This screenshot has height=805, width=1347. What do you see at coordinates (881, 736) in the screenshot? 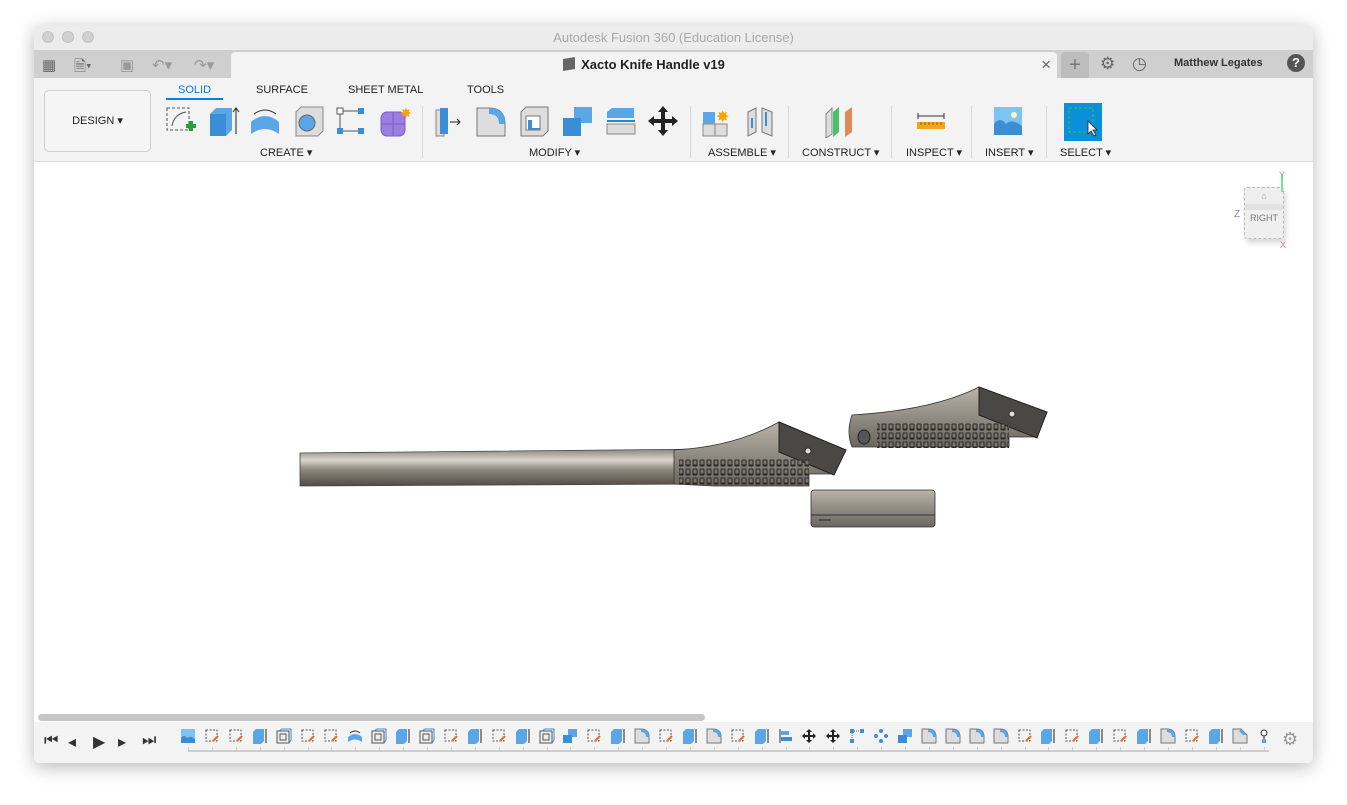
I see `timeline-feature-pattern-icon` at bounding box center [881, 736].